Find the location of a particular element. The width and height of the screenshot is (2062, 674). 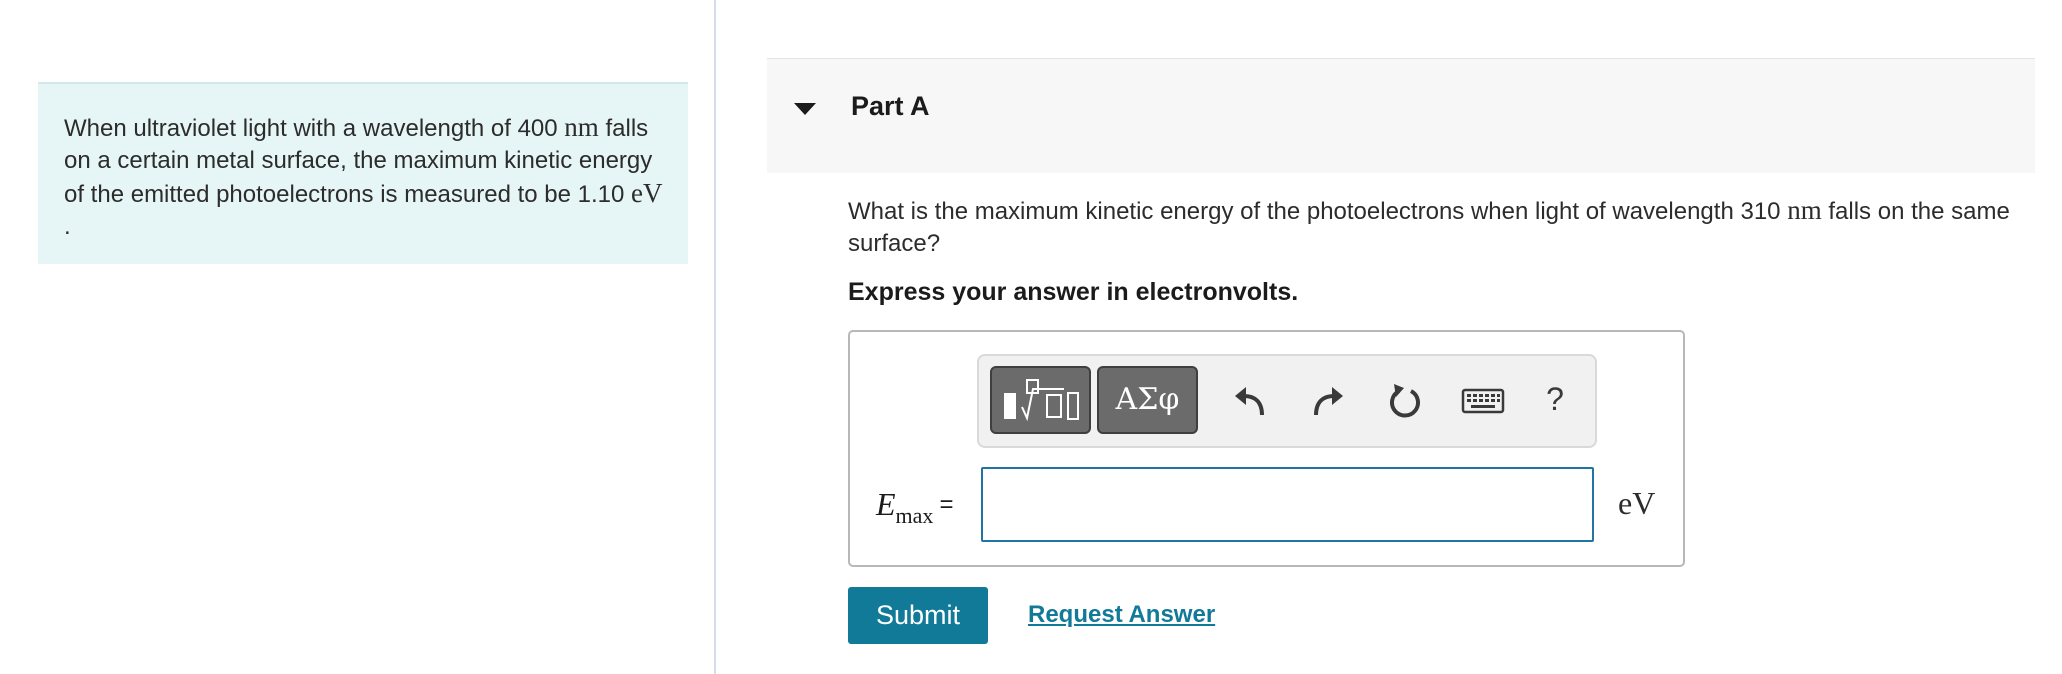

part-title: Part A is located at coordinates (890, 106).